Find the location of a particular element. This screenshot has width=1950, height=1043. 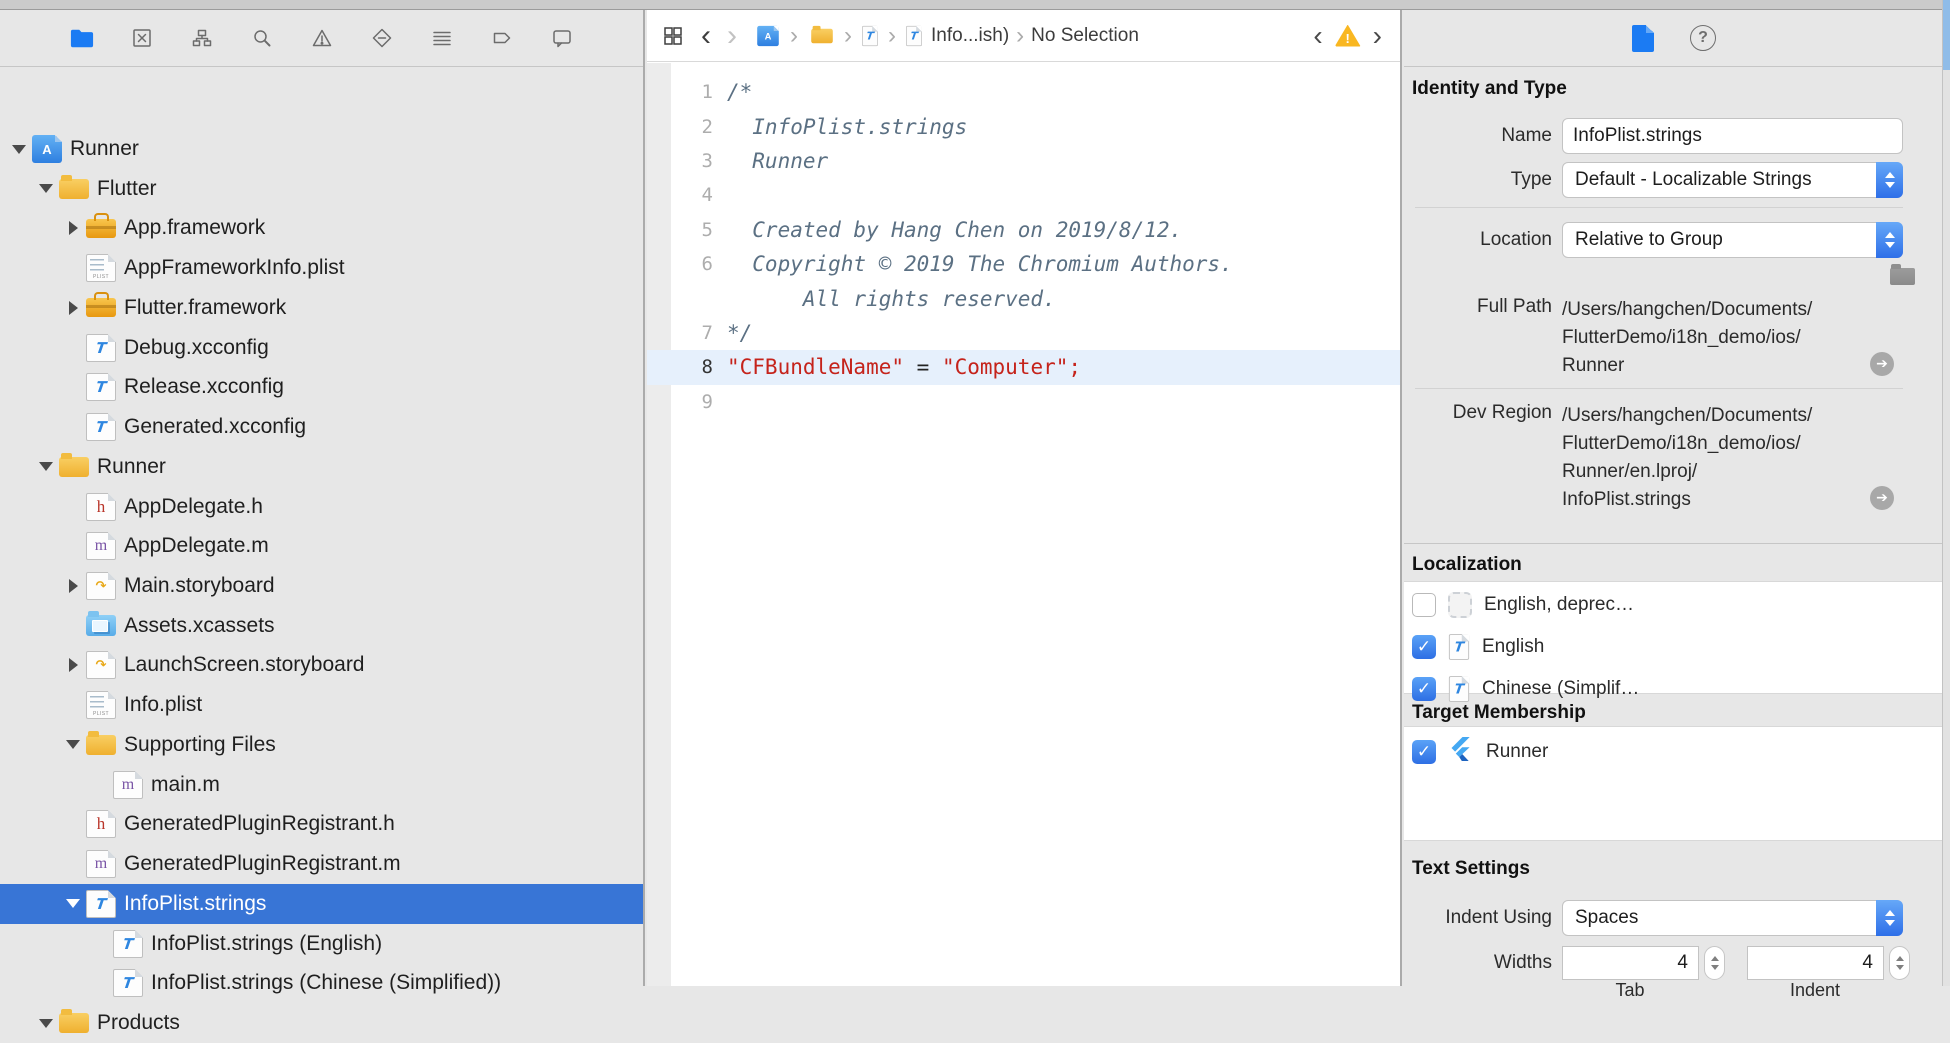

jump-bar: ‹ › › › › Info...ish) › No Selection ‹ › is located at coordinates (1023, 36).